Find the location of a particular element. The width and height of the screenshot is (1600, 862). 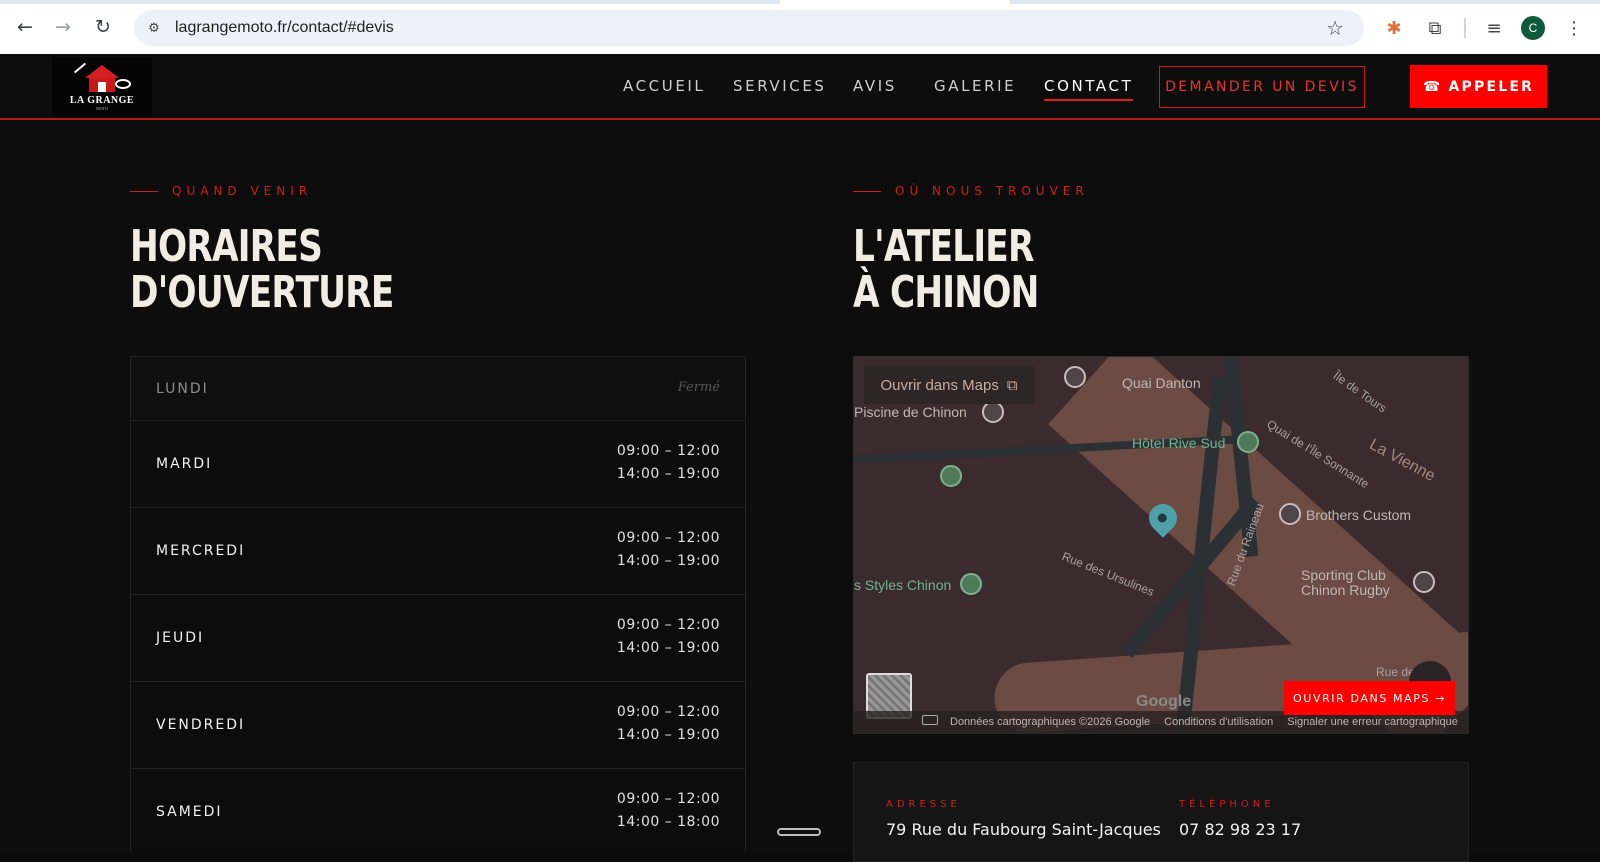

url-text: lagrangemoto.fr/contact/#devis is located at coordinates (284, 28).